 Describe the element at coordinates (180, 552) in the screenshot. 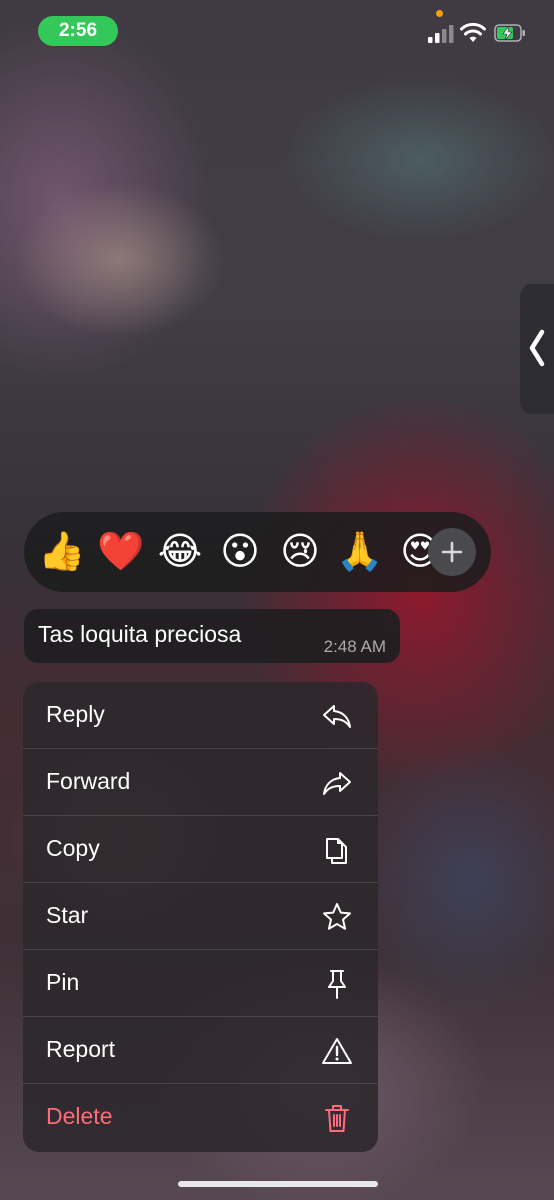

I see `reaction-laughing: 😂` at that location.